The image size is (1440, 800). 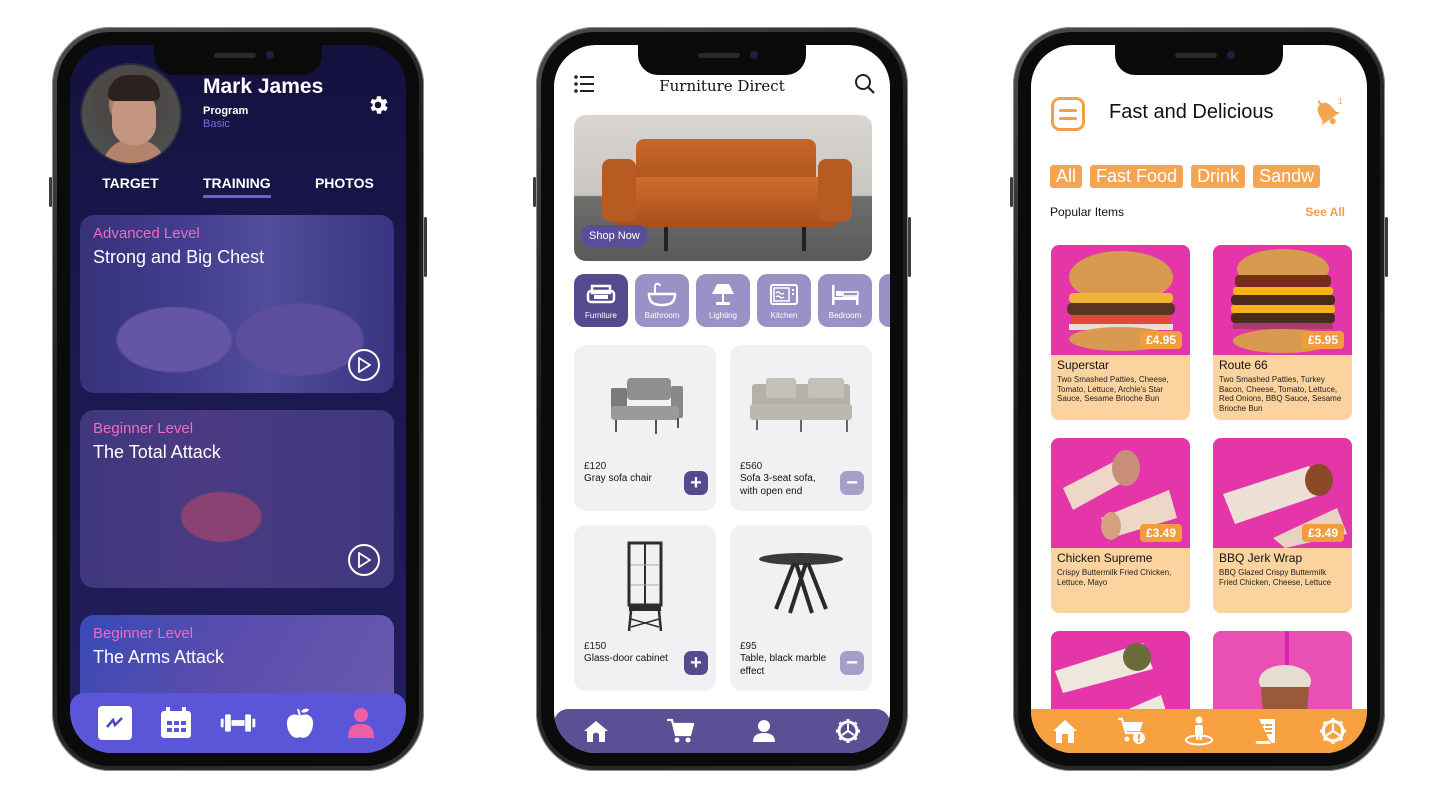 I want to click on tab-training: TRAINING, so click(x=236, y=186).